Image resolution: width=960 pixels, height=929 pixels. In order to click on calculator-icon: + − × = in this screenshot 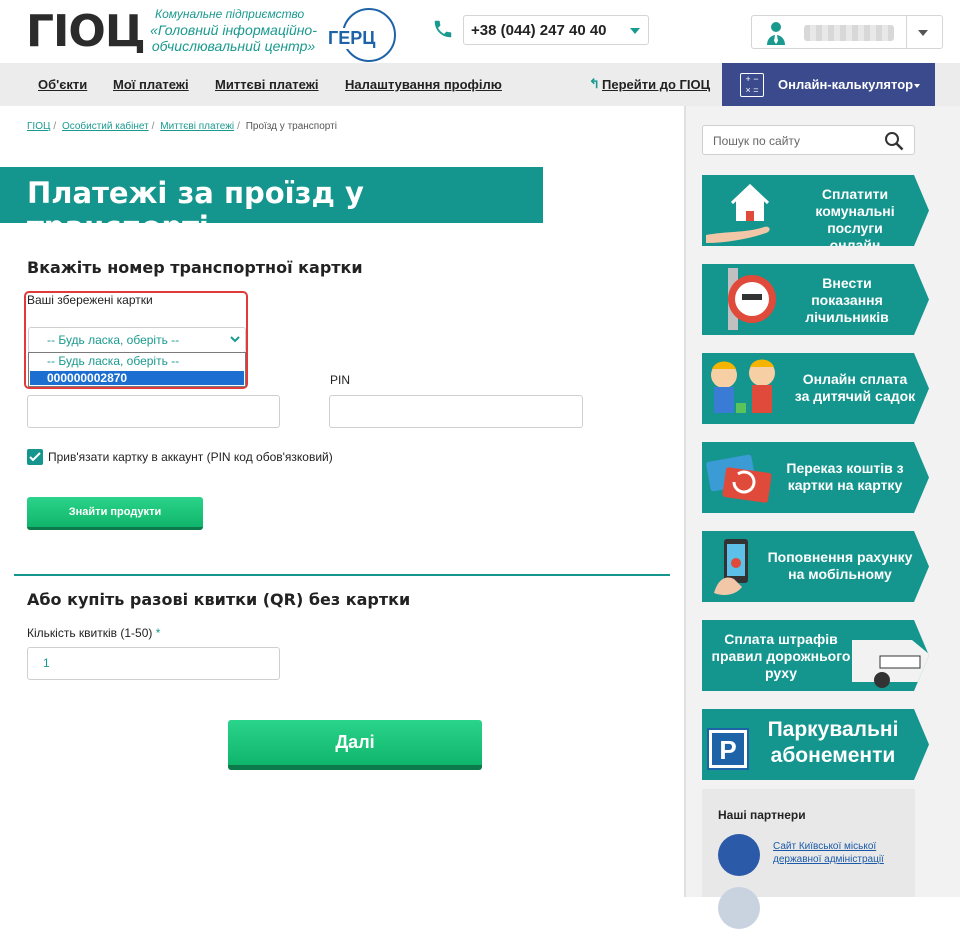, I will do `click(752, 85)`.